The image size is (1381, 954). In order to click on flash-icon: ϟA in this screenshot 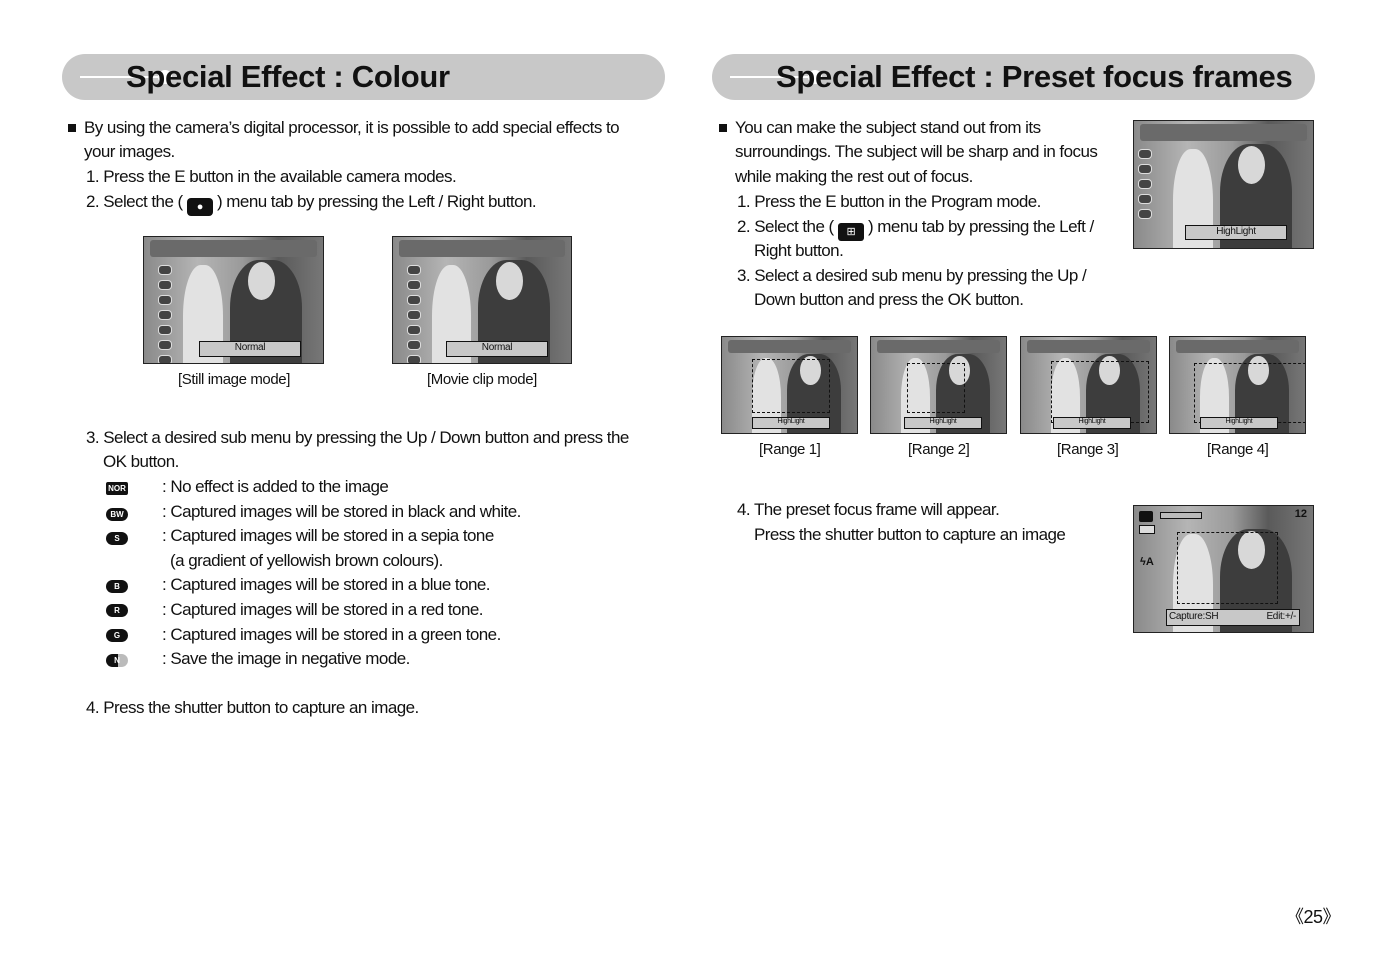, I will do `click(1147, 562)`.